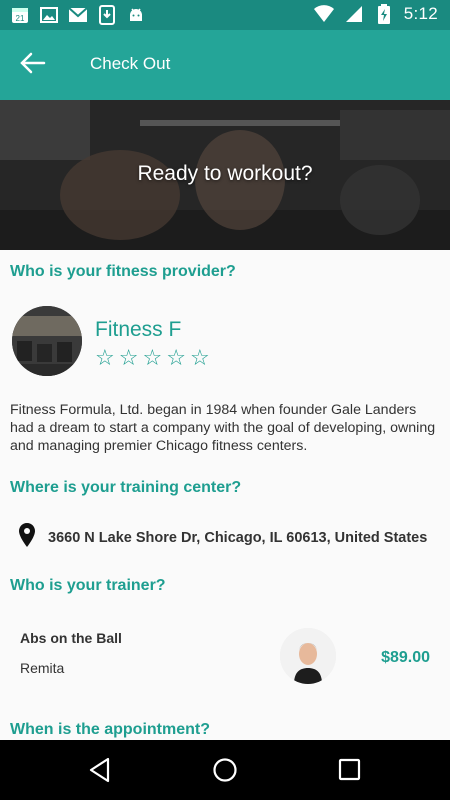  I want to click on trainer-name: Remita, so click(42, 668).